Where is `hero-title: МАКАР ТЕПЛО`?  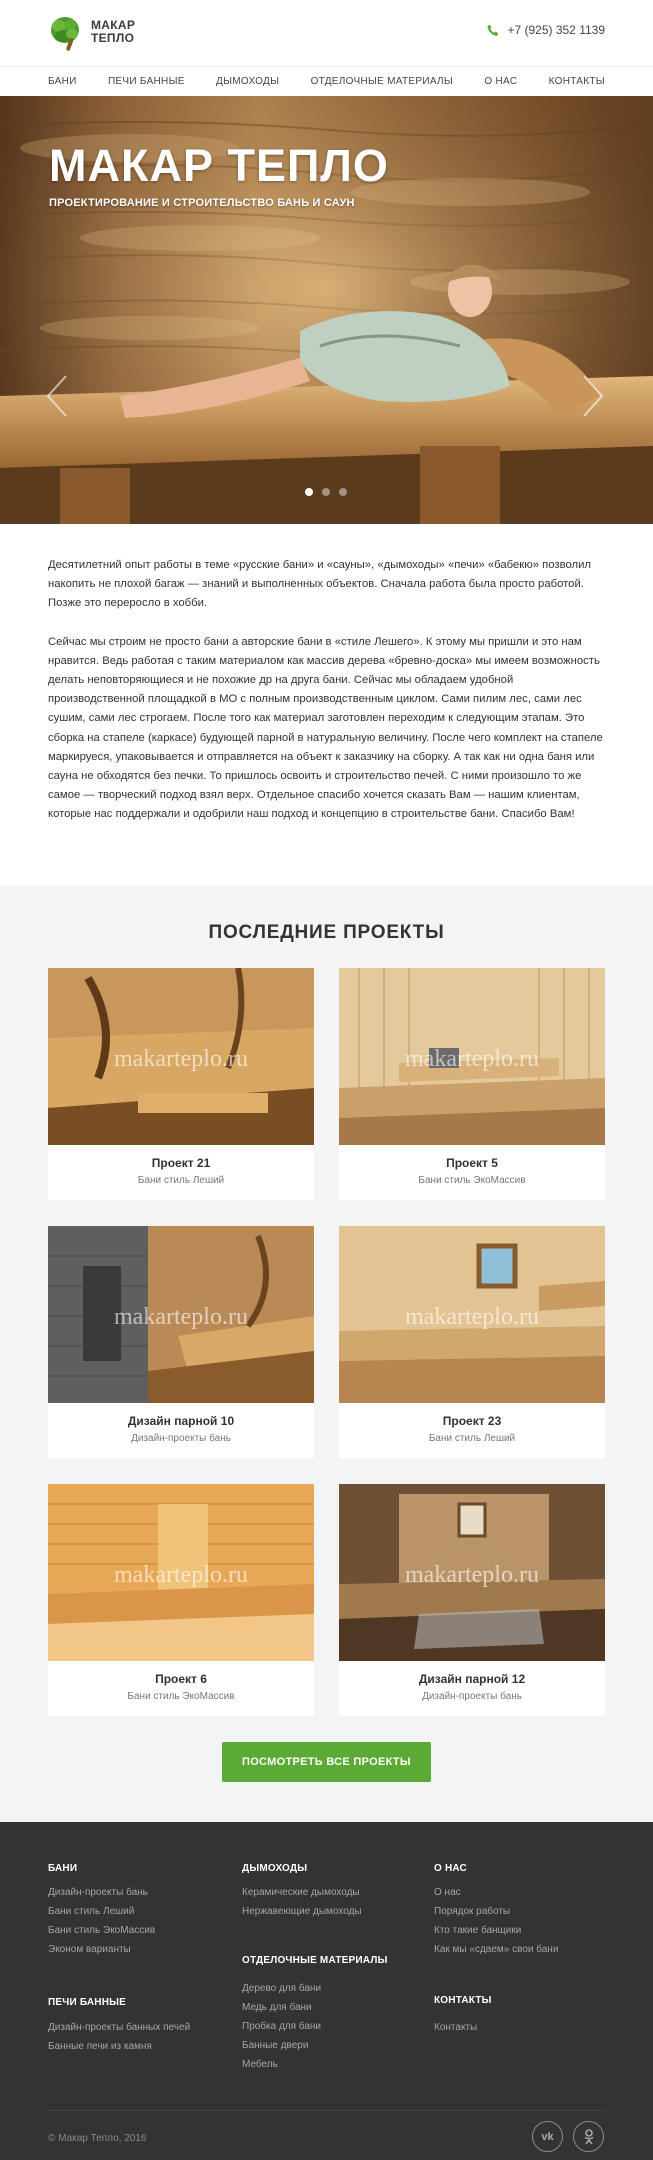
hero-title: МАКАР ТЕПЛО is located at coordinates (219, 165).